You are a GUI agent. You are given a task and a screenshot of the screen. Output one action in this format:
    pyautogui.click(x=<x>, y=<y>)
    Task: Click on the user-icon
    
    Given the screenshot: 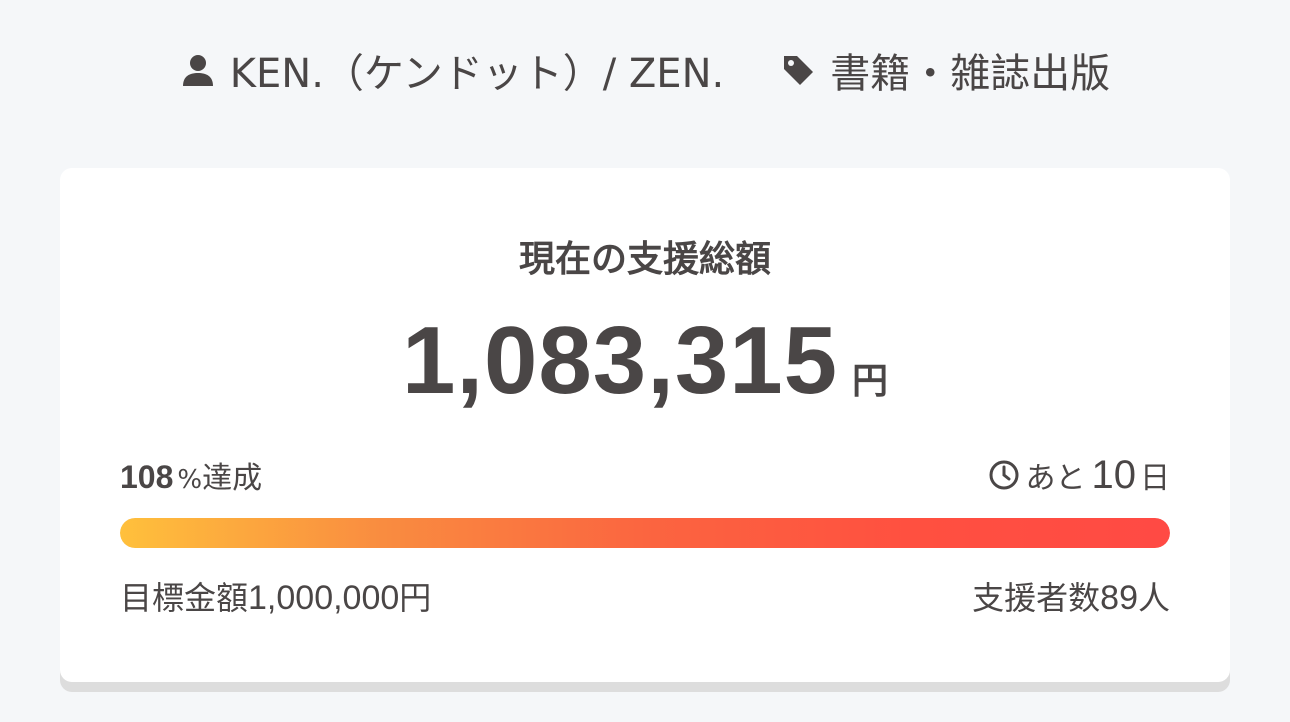 What is the action you would take?
    pyautogui.click(x=198, y=70)
    